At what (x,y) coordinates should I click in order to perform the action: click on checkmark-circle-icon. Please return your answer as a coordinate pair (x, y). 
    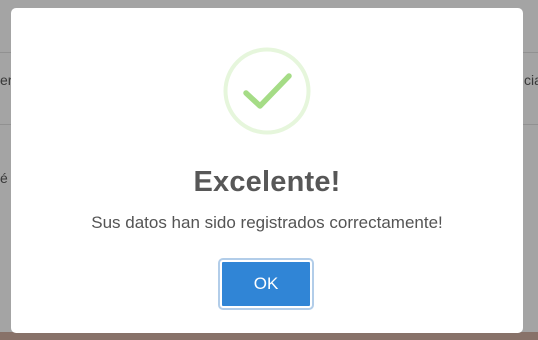
    Looking at the image, I should click on (267, 91).